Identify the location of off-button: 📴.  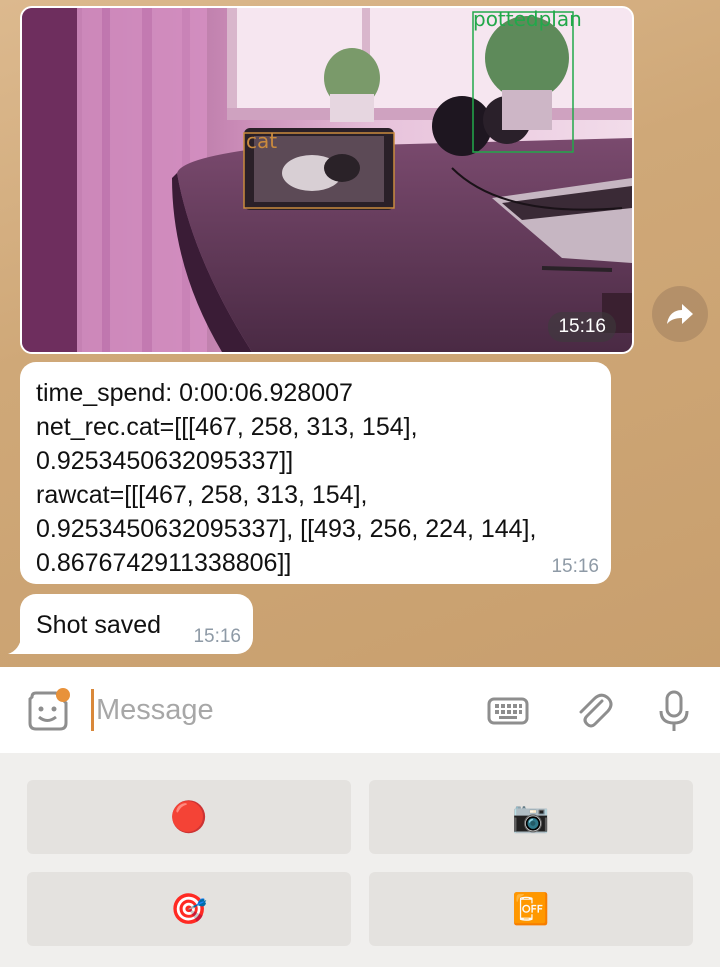
(531, 909).